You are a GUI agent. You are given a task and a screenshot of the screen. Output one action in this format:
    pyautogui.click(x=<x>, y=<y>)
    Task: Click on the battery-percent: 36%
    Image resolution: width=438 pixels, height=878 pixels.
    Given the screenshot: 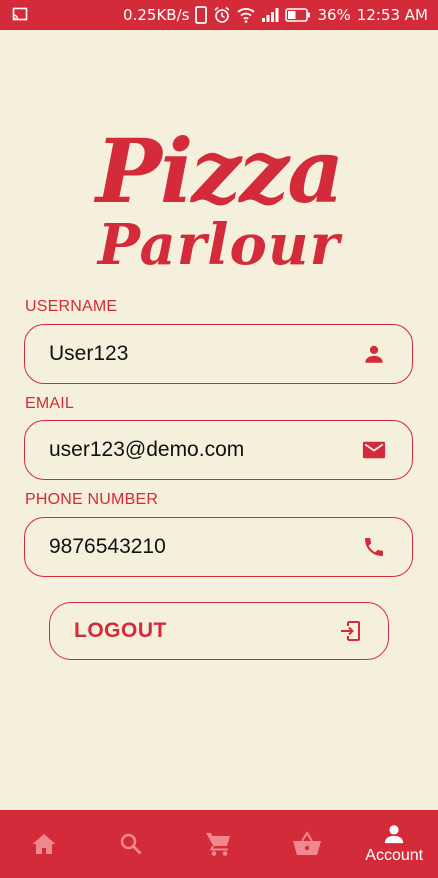 What is the action you would take?
    pyautogui.click(x=334, y=15)
    